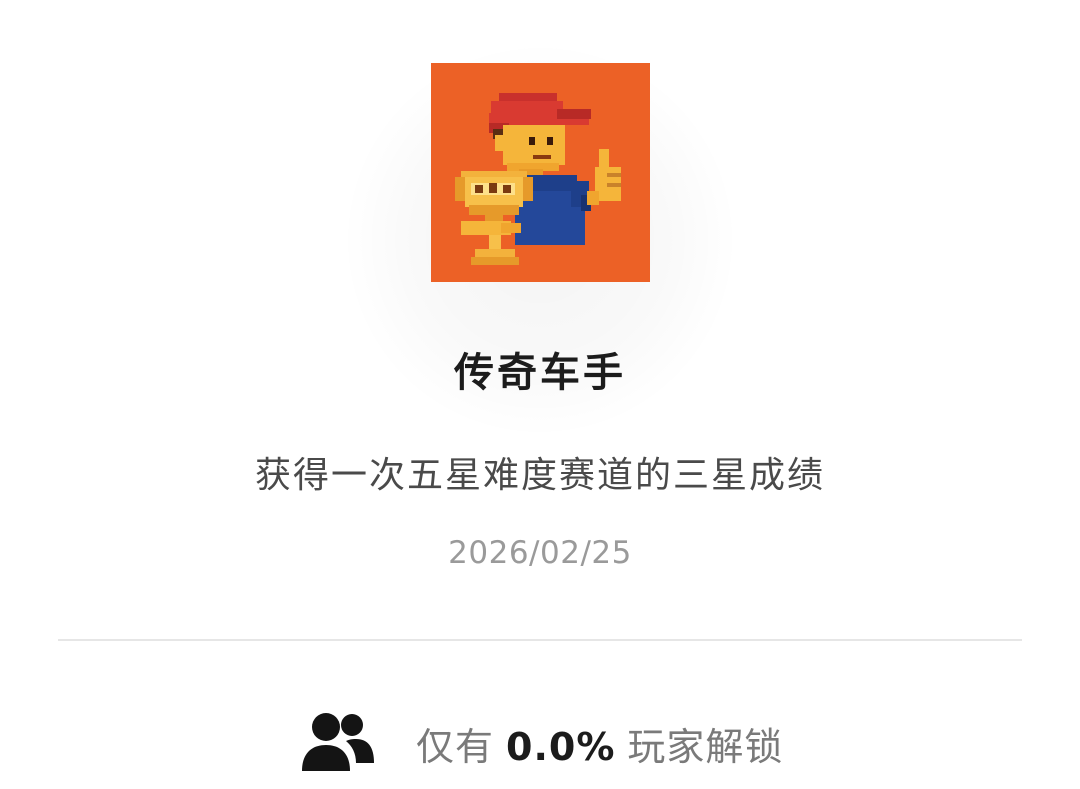  I want to click on unlock-rate-suffix: 玩家解锁, so click(705, 746).